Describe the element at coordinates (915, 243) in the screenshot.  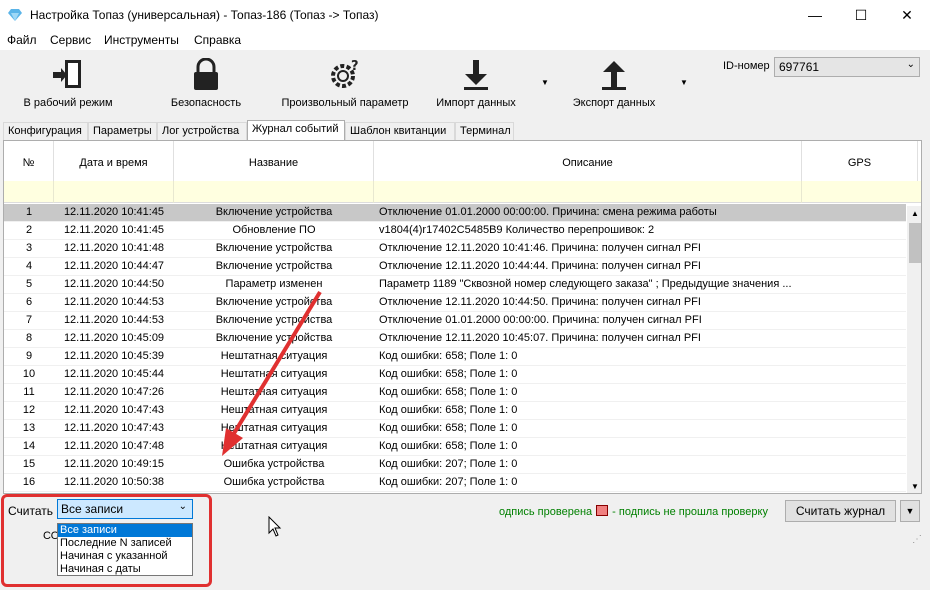
I see `scroll-thumb` at that location.